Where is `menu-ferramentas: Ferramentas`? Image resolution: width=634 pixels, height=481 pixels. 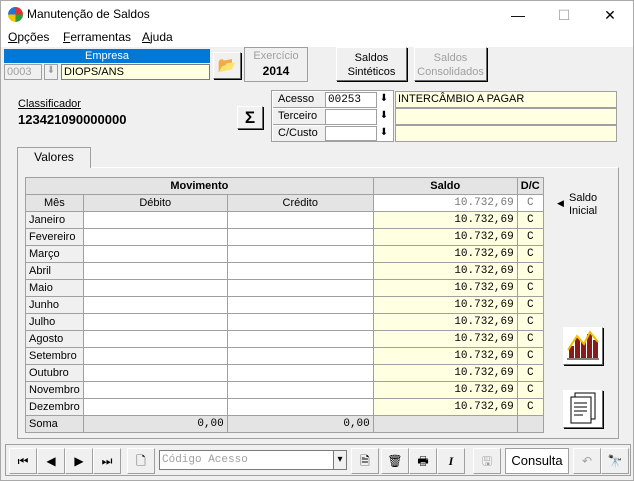
menu-ferramentas: Ferramentas is located at coordinates (97, 37).